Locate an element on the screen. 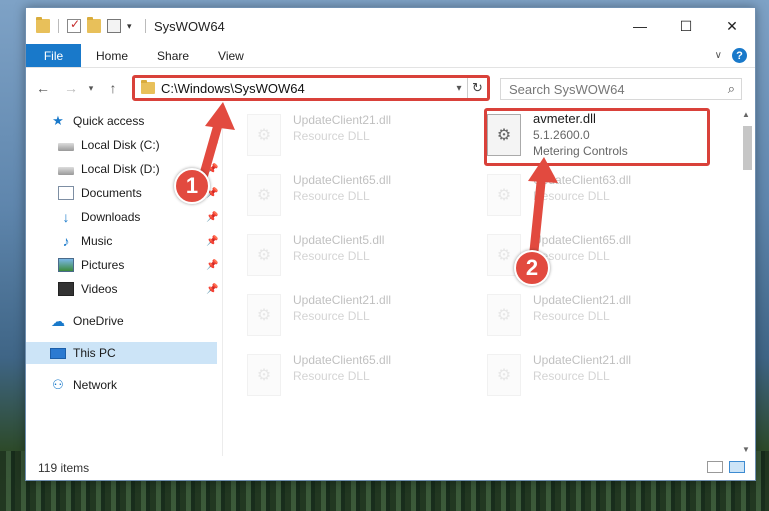  sidebar-item-label: This PC is located at coordinates (94, 353).